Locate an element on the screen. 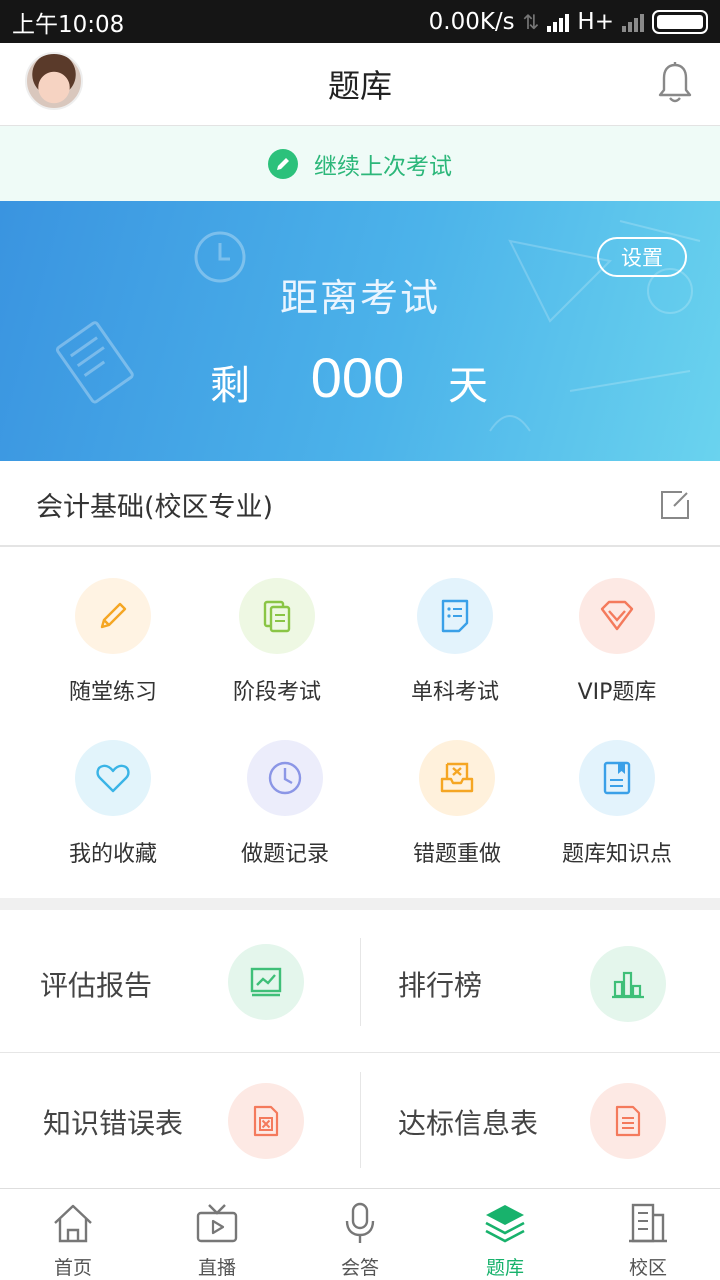  continue-exam-bar: 继续上次考试 is located at coordinates (360, 163).